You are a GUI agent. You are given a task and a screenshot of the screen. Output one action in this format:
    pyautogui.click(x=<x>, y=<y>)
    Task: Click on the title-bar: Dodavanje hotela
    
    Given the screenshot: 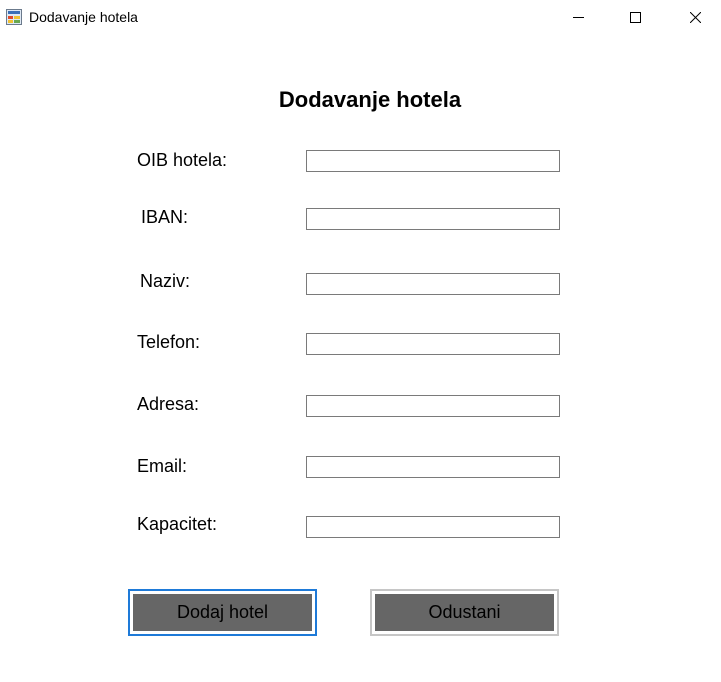 What is the action you would take?
    pyautogui.click(x=360, y=17)
    